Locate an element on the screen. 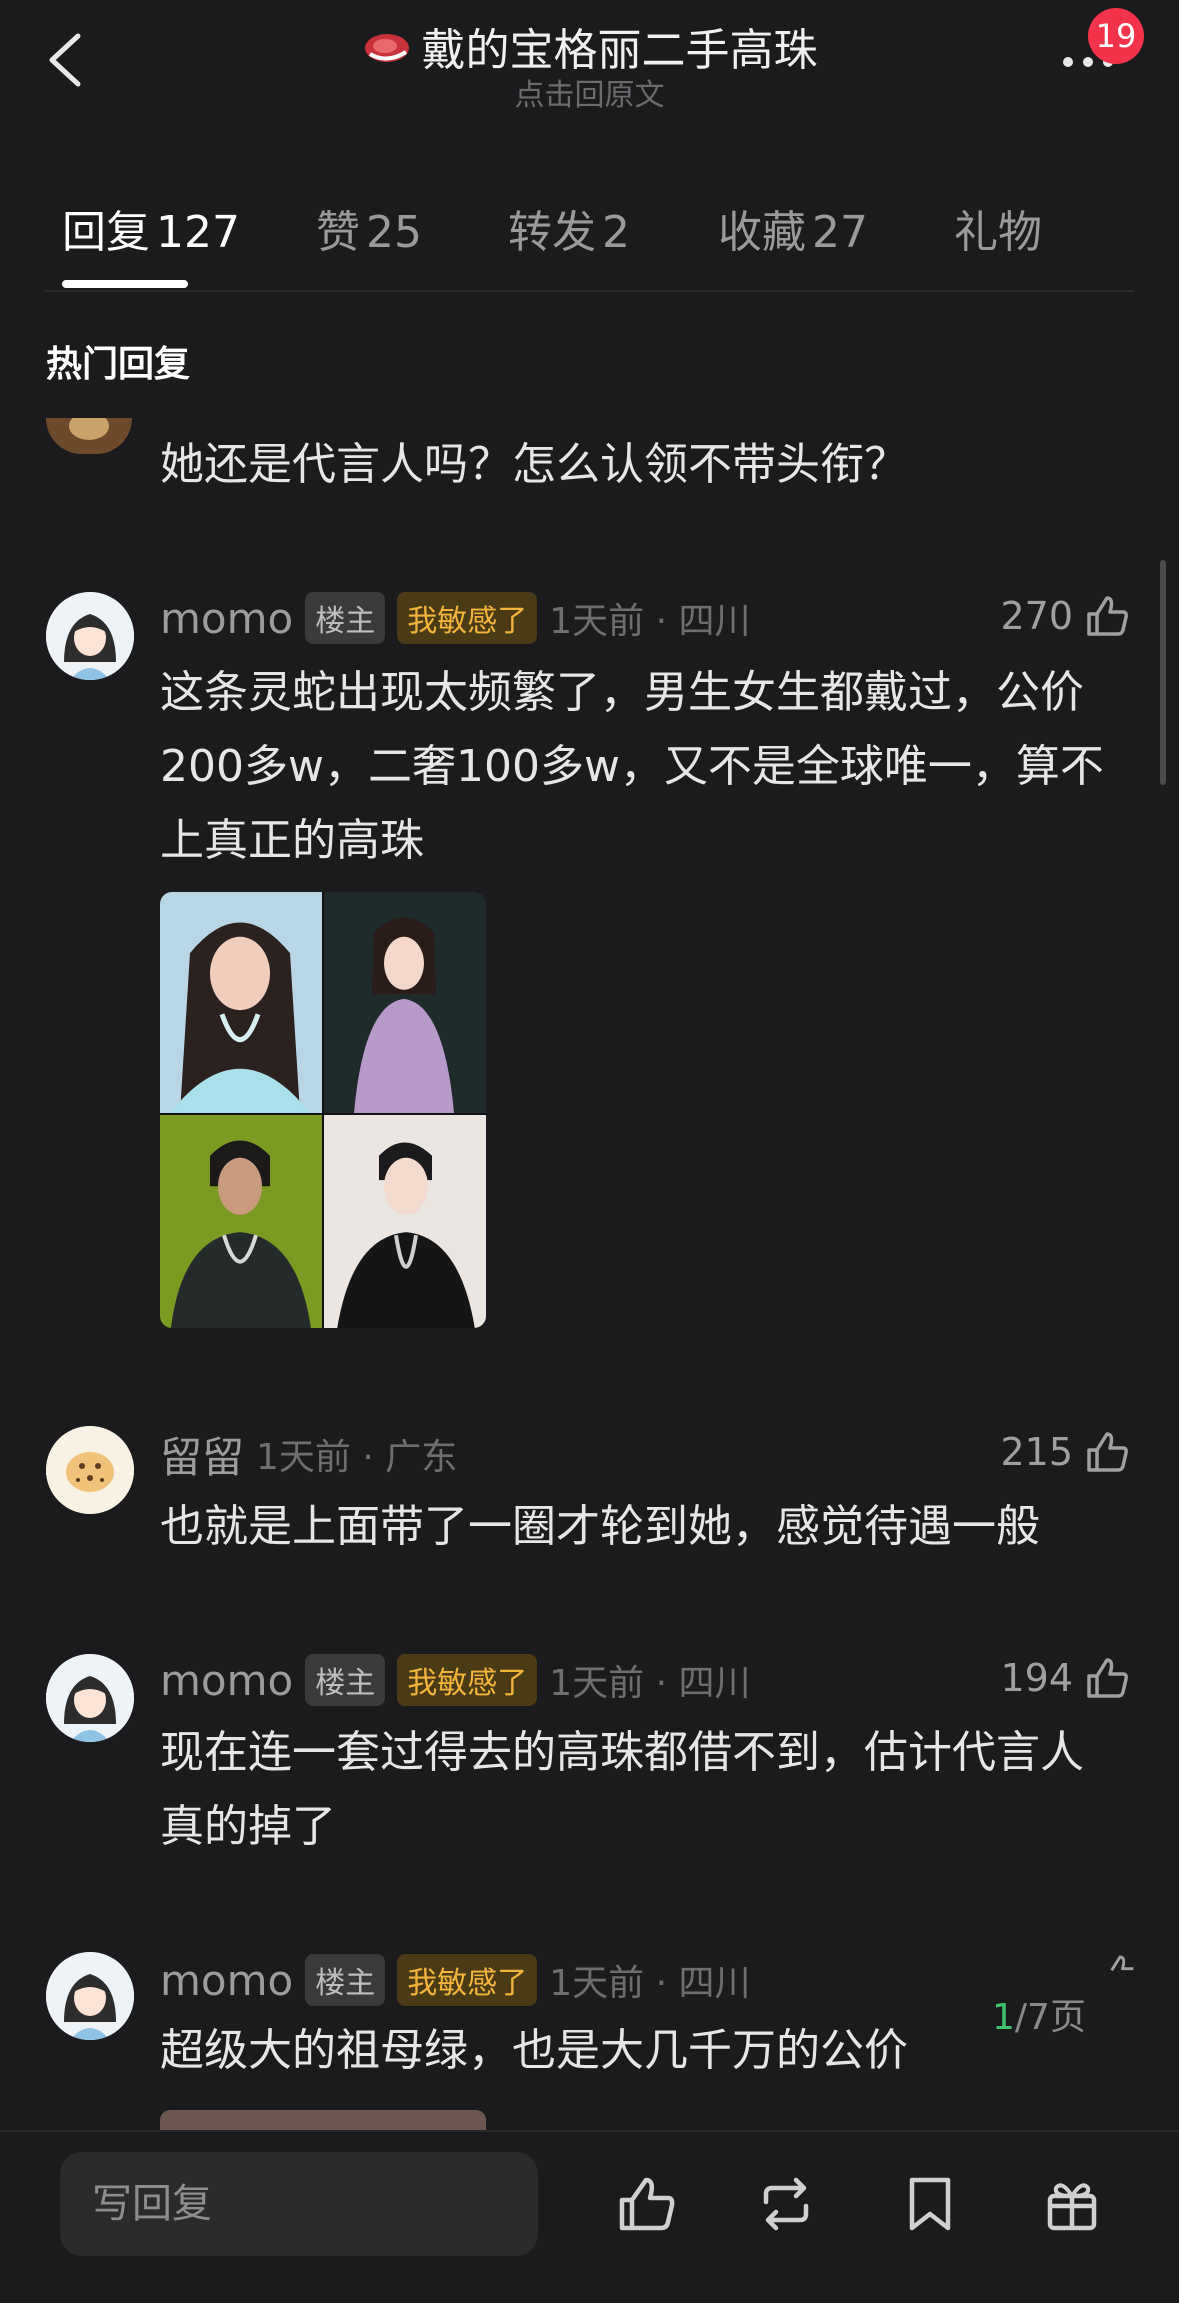  like-count: 215 is located at coordinates (1036, 1452).